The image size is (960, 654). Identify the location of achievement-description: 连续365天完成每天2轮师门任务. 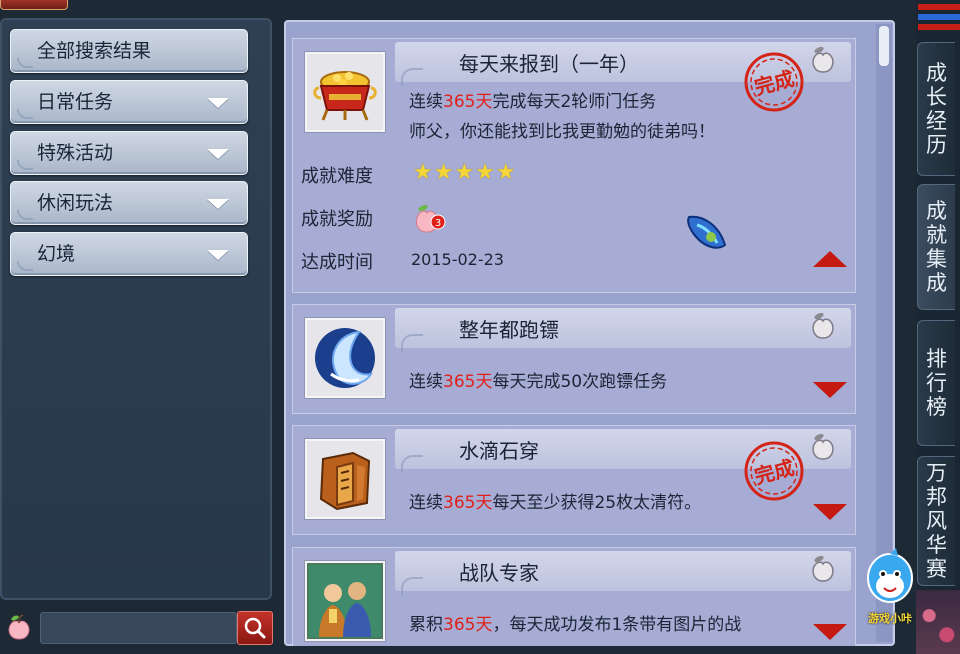
(533, 102).